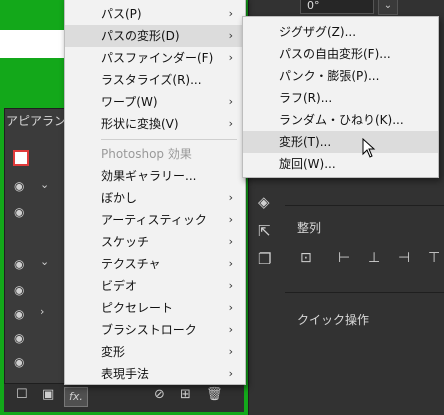 Image resolution: width=444 pixels, height=415 pixels. What do you see at coordinates (169, 139) in the screenshot?
I see `menu-separator` at bounding box center [169, 139].